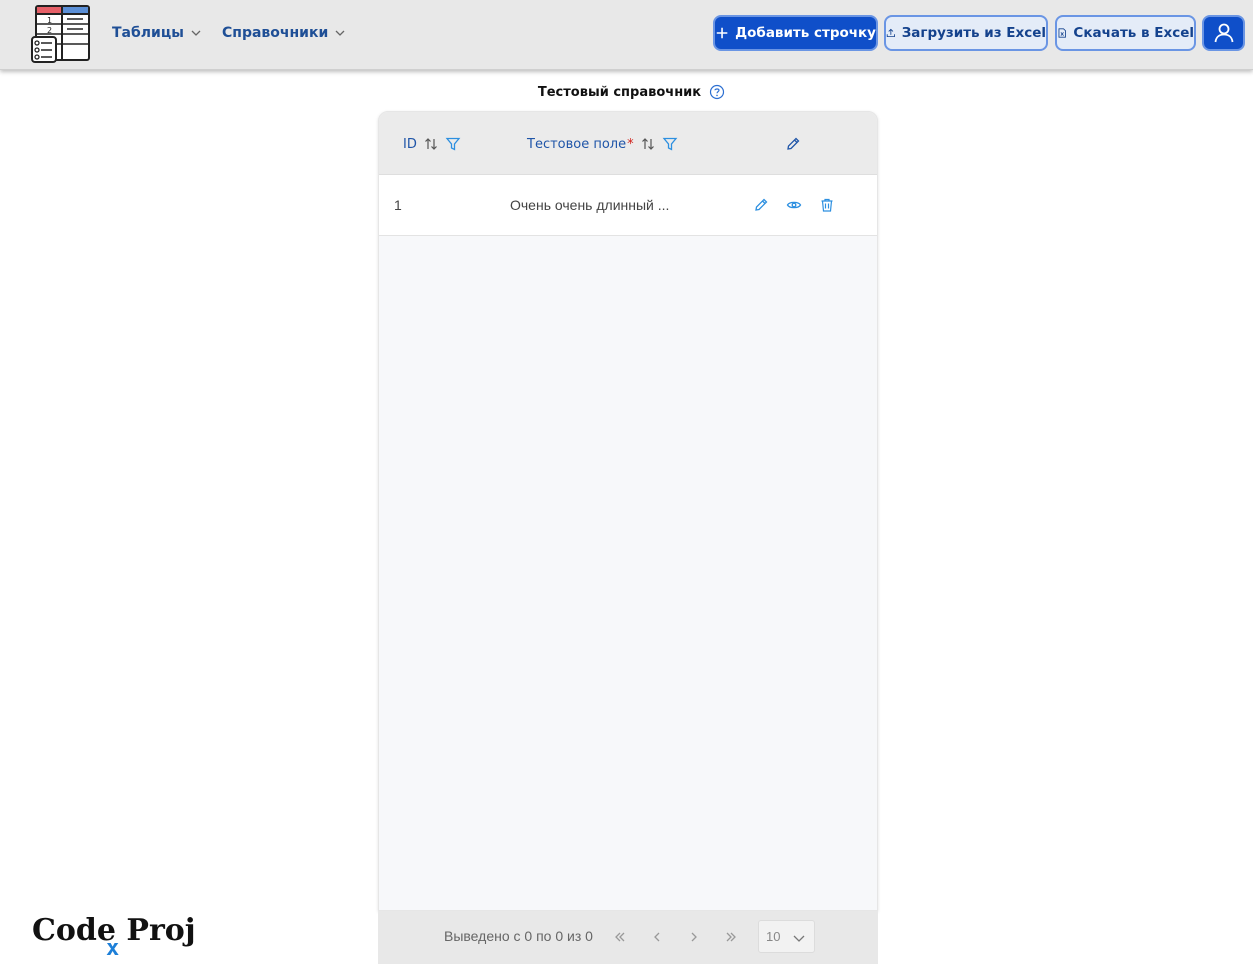 The image size is (1253, 975). I want to click on chevron-left-icon, so click(657, 937).